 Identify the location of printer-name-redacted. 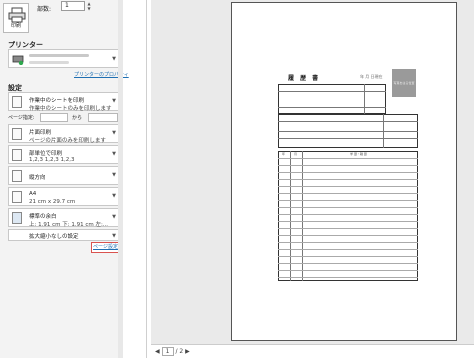
(59, 55).